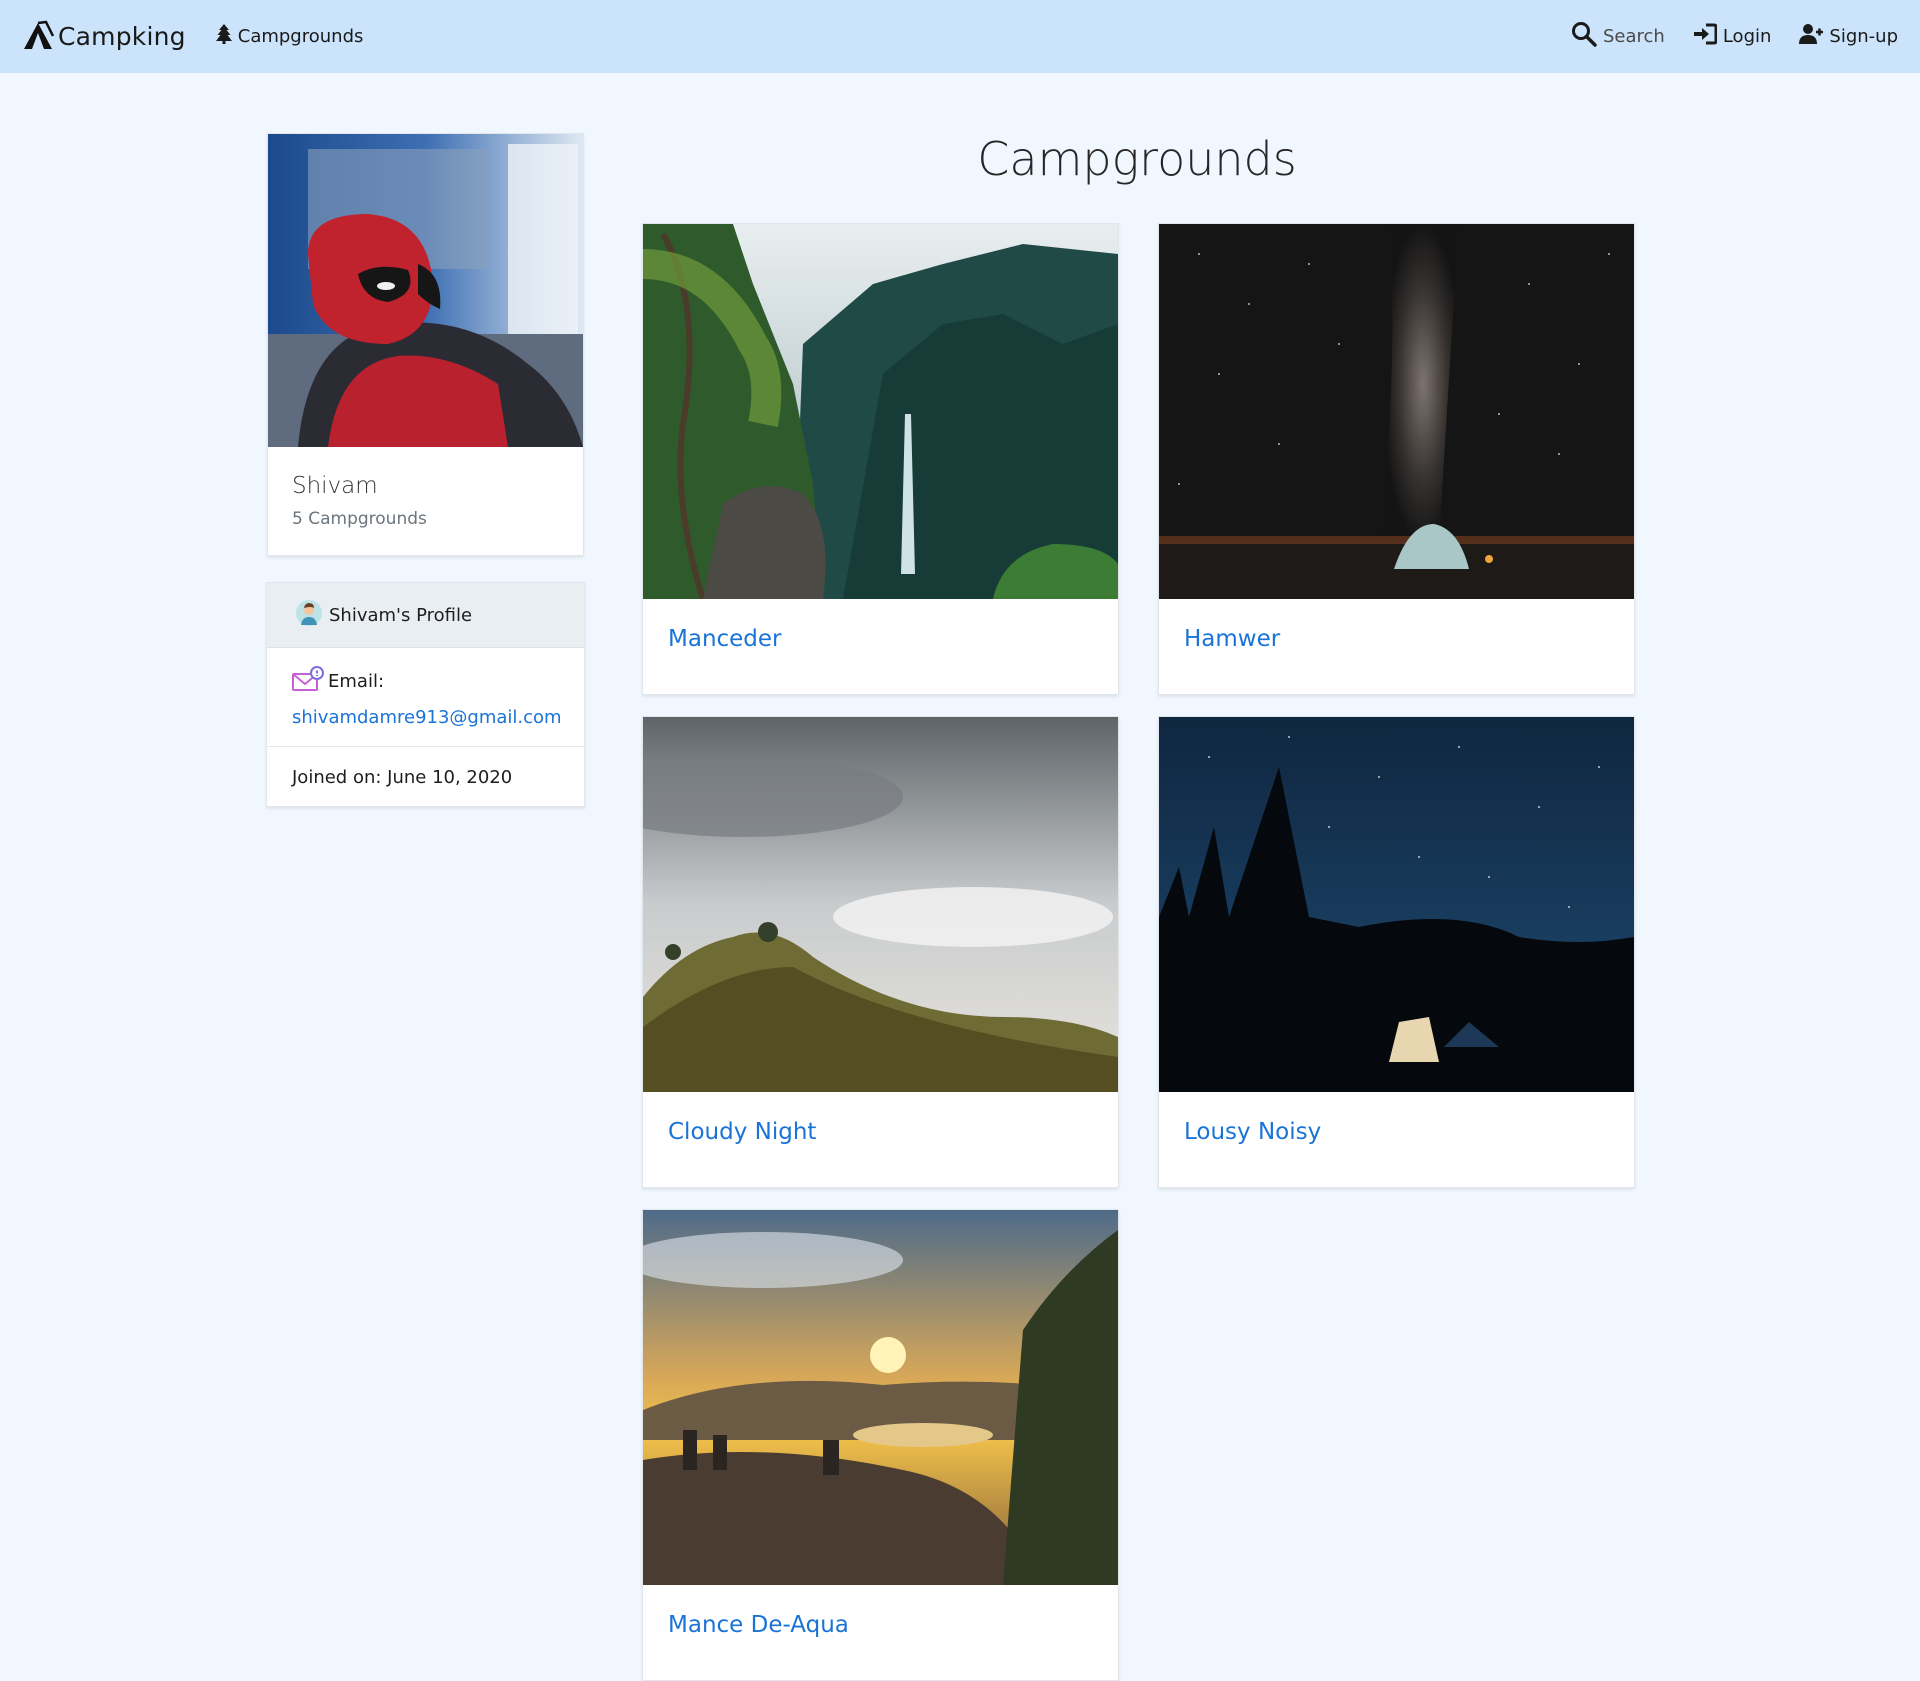 This screenshot has width=1920, height=1681. What do you see at coordinates (356, 681) in the screenshot?
I see `email-label: Email:` at bounding box center [356, 681].